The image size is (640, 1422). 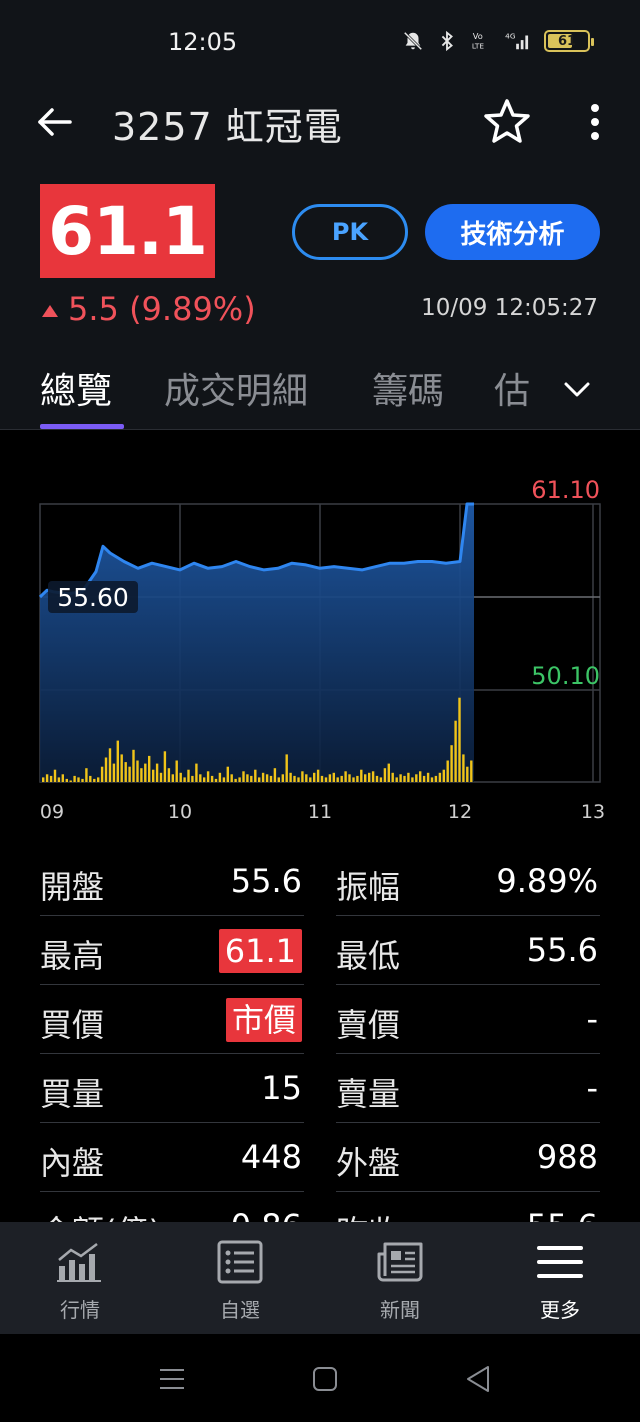 I want to click on last-price-box: 61.1, so click(x=127, y=231).